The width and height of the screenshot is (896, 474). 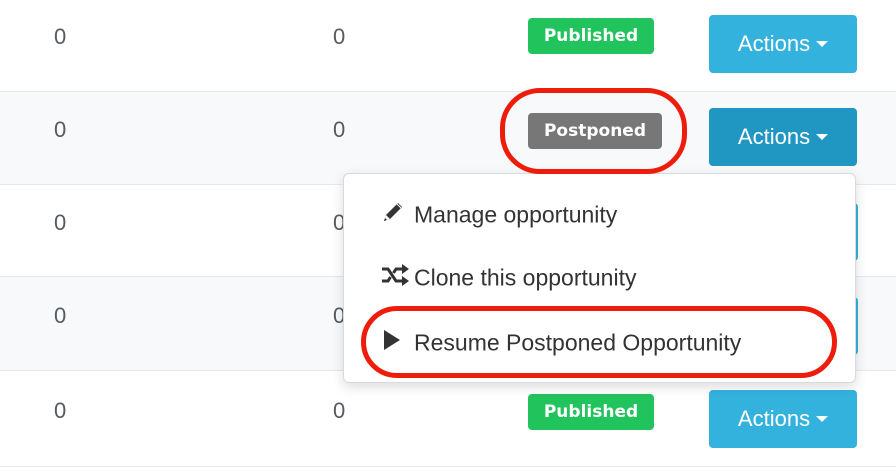 I want to click on menu-item-label: Resume Postponed Opportunity, so click(x=578, y=342).